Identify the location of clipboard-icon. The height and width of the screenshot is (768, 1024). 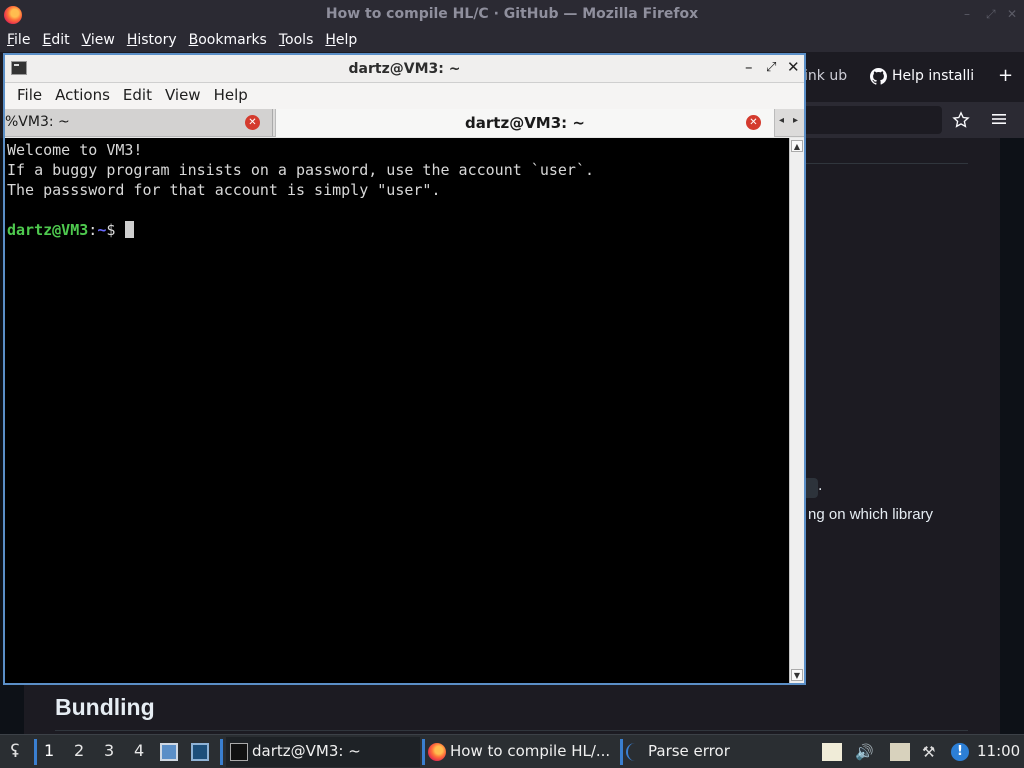
(900, 752).